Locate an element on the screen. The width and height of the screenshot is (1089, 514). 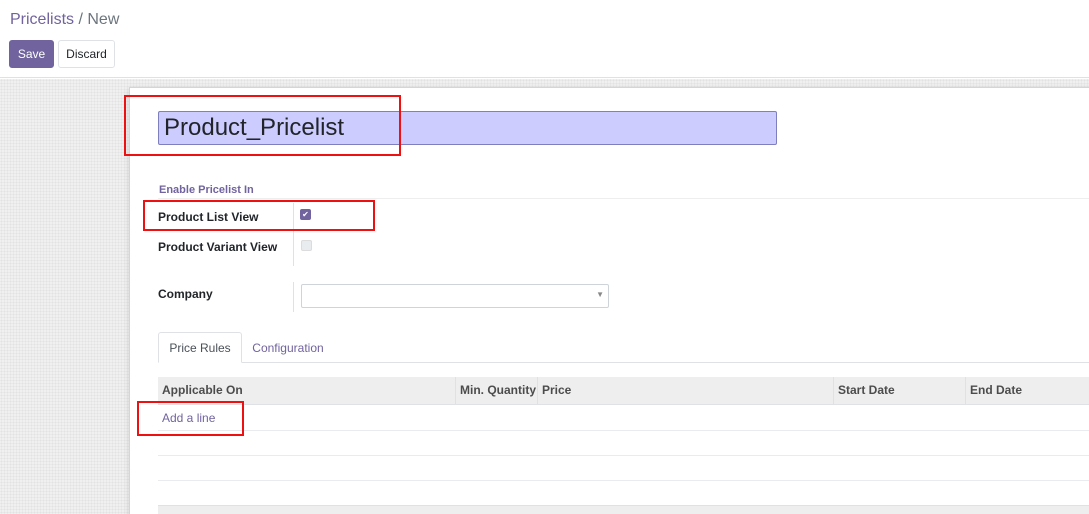
save-button: Save is located at coordinates (31, 54).